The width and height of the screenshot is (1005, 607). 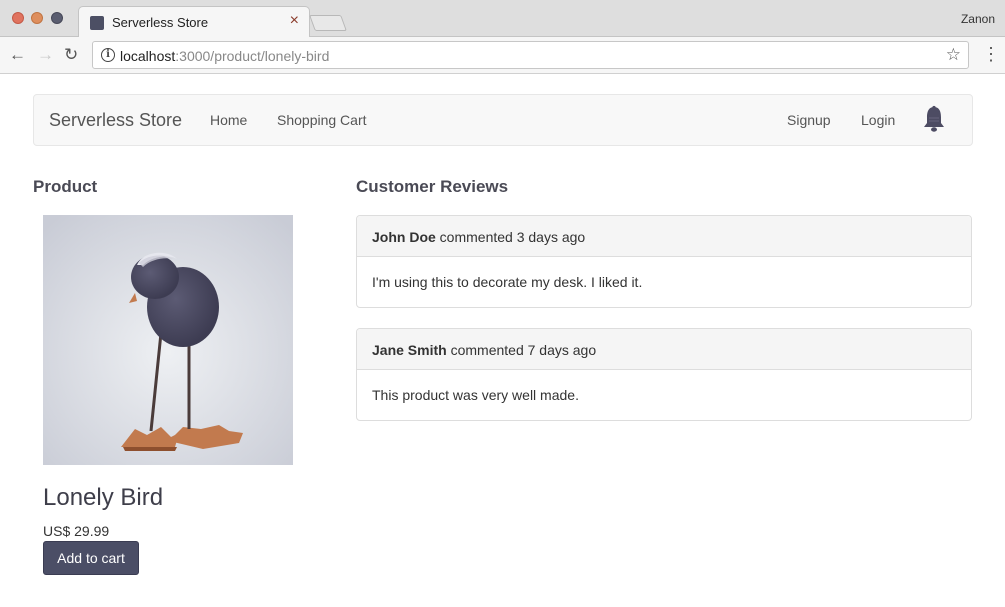 What do you see at coordinates (97, 23) in the screenshot?
I see `favicon-icon` at bounding box center [97, 23].